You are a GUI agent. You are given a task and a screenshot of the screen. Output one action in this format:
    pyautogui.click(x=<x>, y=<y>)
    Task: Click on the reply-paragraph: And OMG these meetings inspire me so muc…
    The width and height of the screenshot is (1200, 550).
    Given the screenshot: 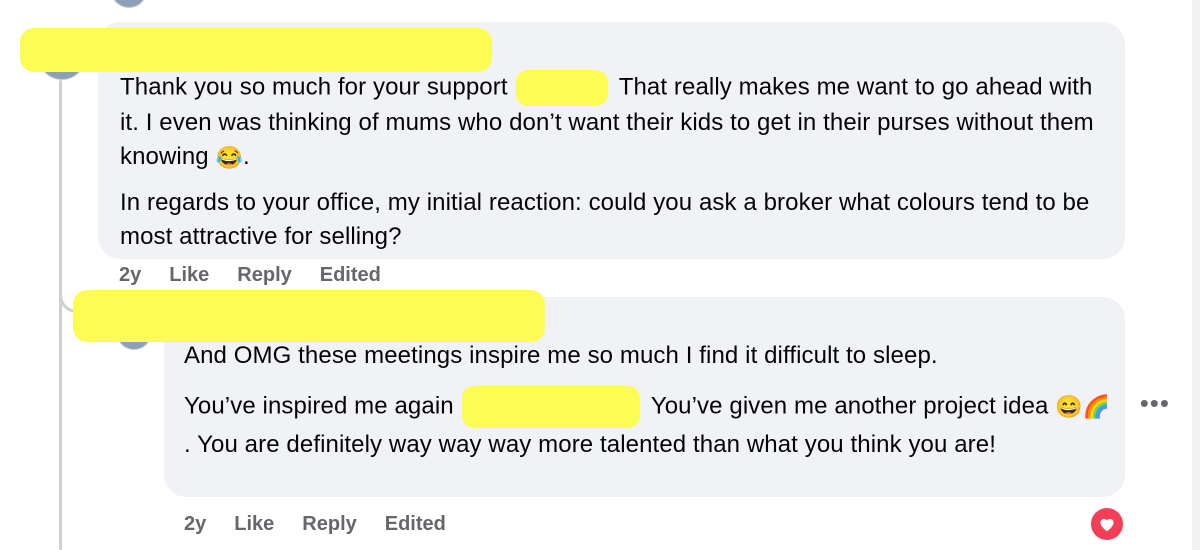 What is the action you would take?
    pyautogui.click(x=561, y=355)
    